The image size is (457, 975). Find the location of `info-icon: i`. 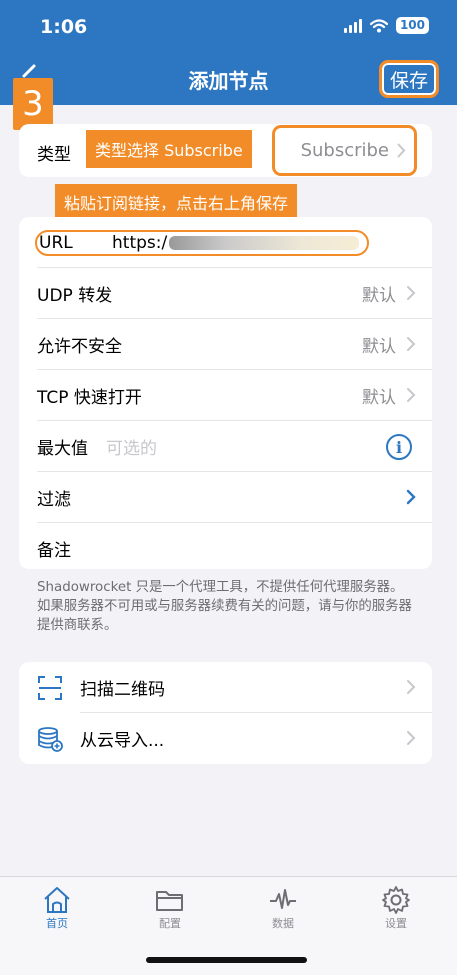

info-icon: i is located at coordinates (399, 447).